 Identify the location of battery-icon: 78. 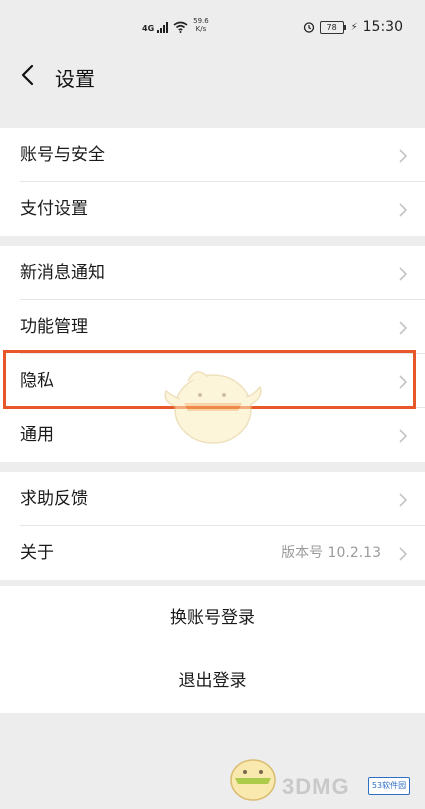
(332, 27).